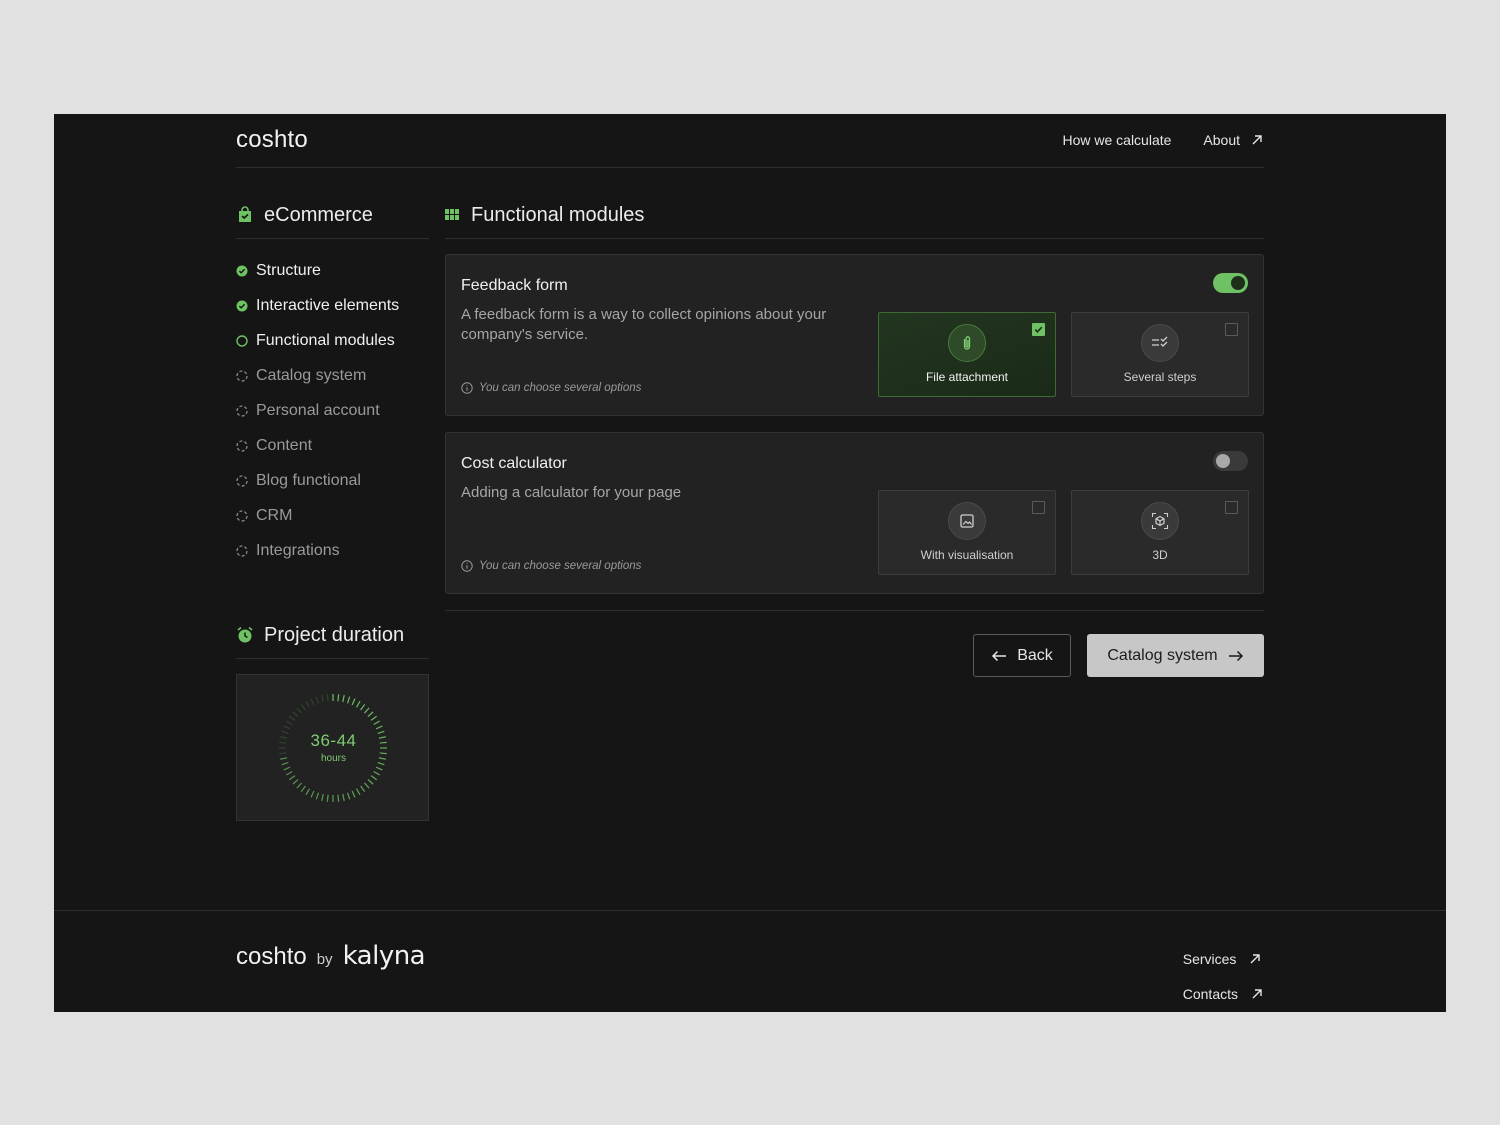 The image size is (1500, 1125). I want to click on paperclip-icon, so click(967, 343).